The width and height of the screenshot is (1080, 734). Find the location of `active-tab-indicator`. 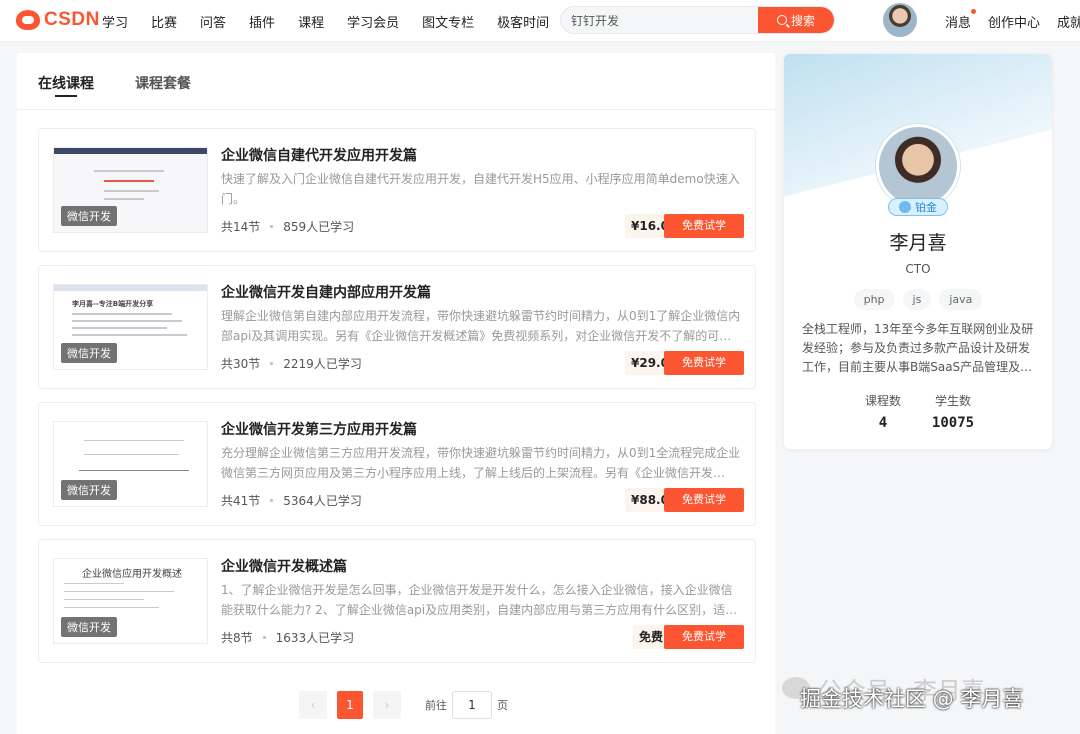

active-tab-indicator is located at coordinates (66, 96).